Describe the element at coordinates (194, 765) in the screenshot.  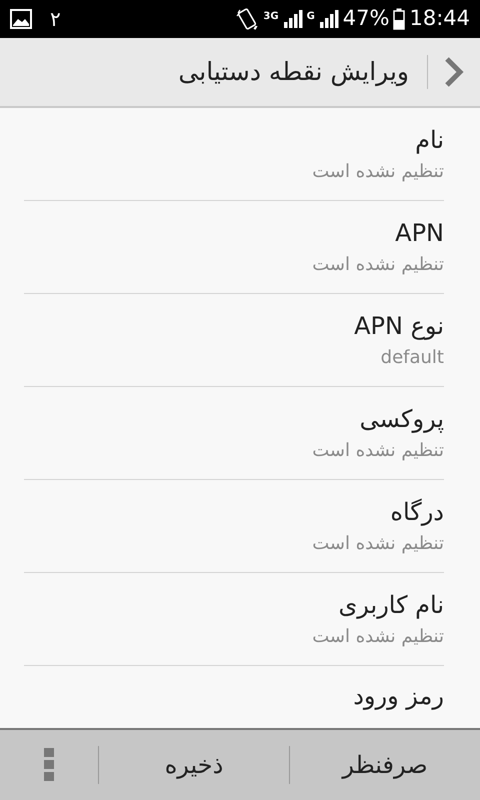
I see `action-button: ذخیره` at that location.